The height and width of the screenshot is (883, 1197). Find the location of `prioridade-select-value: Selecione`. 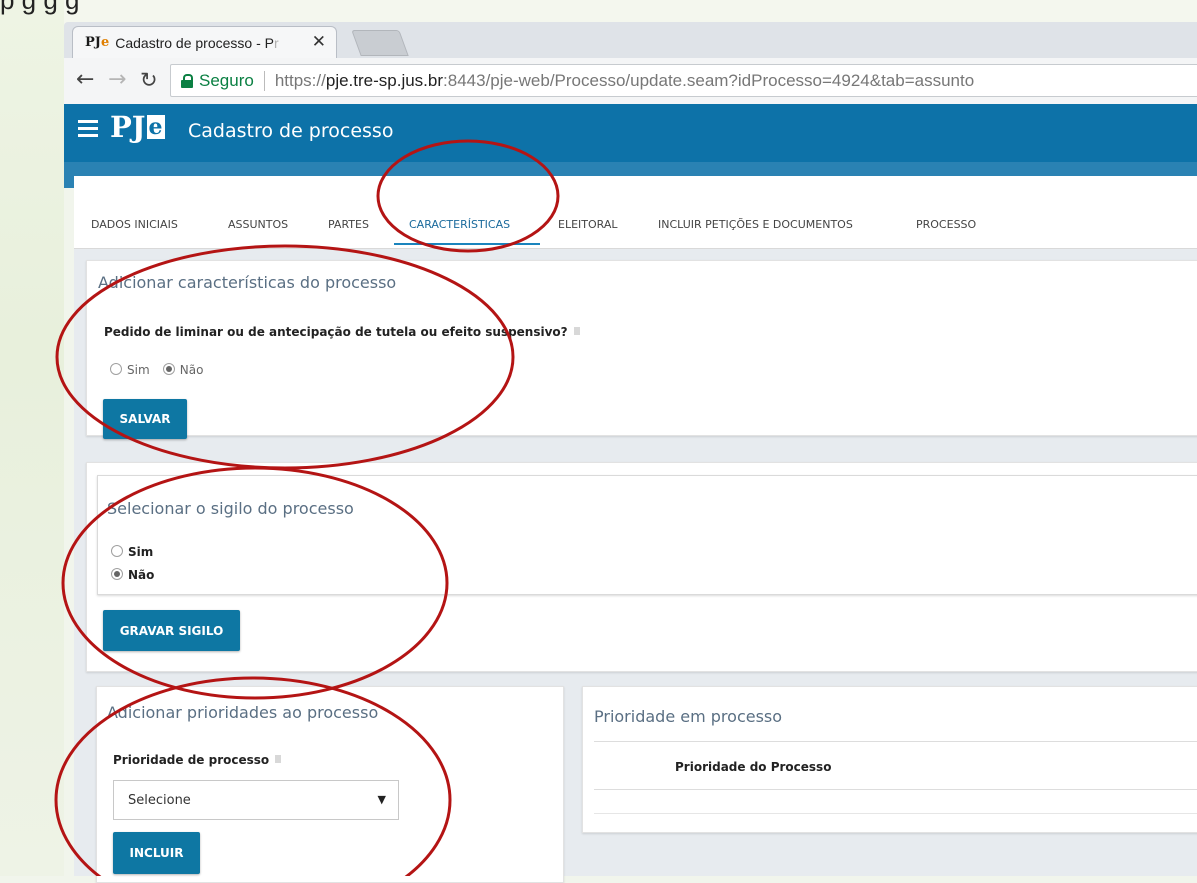

prioridade-select-value: Selecione is located at coordinates (159, 800).